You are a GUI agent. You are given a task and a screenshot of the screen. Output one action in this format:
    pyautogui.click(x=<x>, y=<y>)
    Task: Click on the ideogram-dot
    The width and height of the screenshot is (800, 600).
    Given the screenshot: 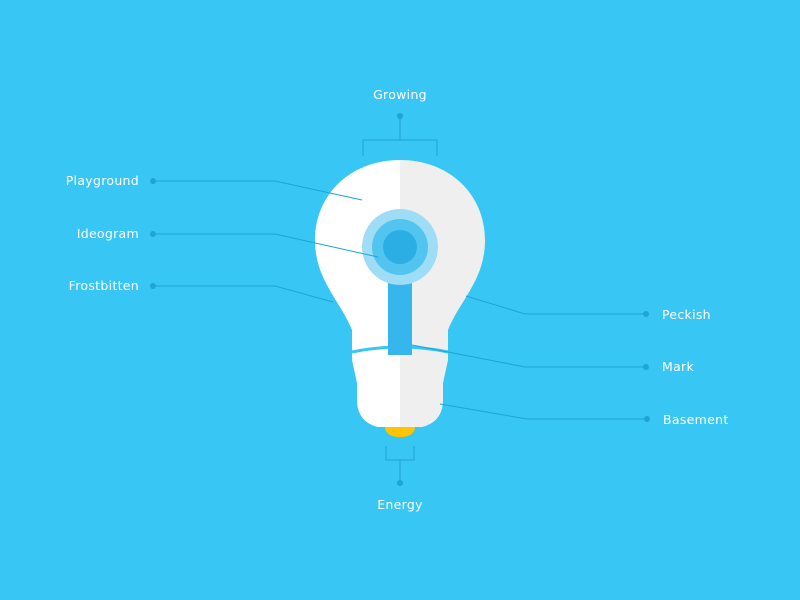 What is the action you would take?
    pyautogui.click(x=153, y=234)
    